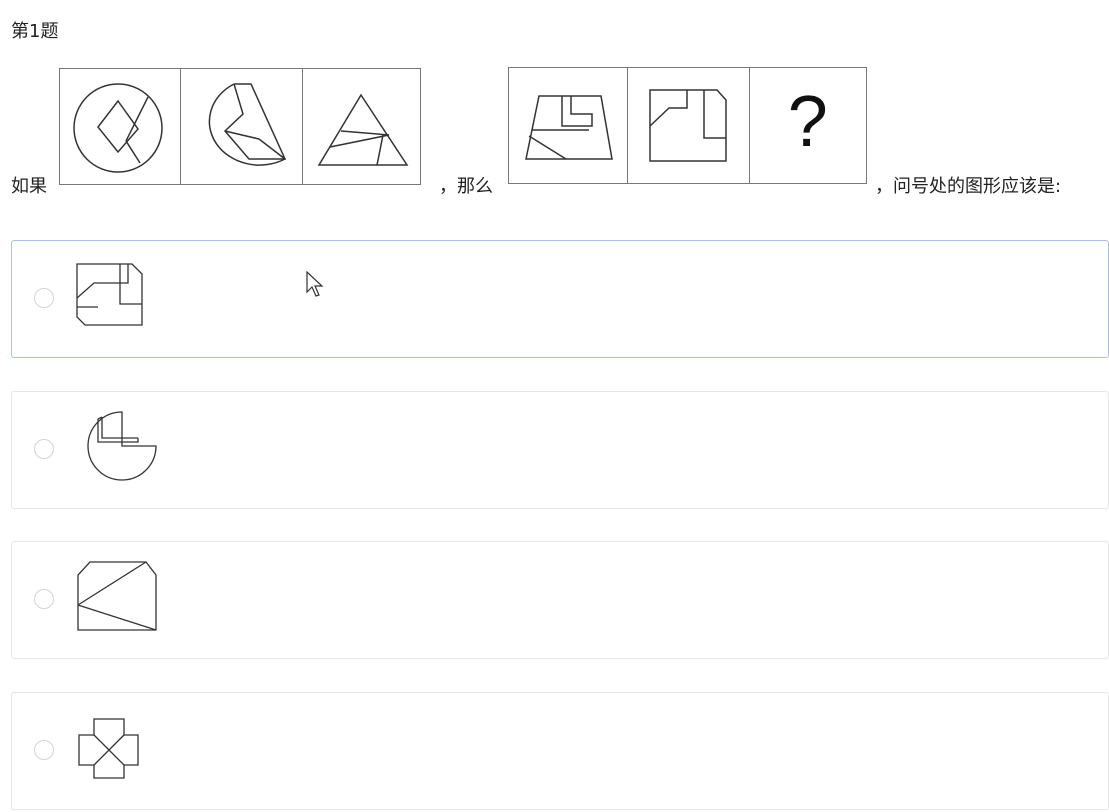 Image resolution: width=1109 pixels, height=812 pixels. What do you see at coordinates (560, 299) in the screenshot?
I see `option-a` at bounding box center [560, 299].